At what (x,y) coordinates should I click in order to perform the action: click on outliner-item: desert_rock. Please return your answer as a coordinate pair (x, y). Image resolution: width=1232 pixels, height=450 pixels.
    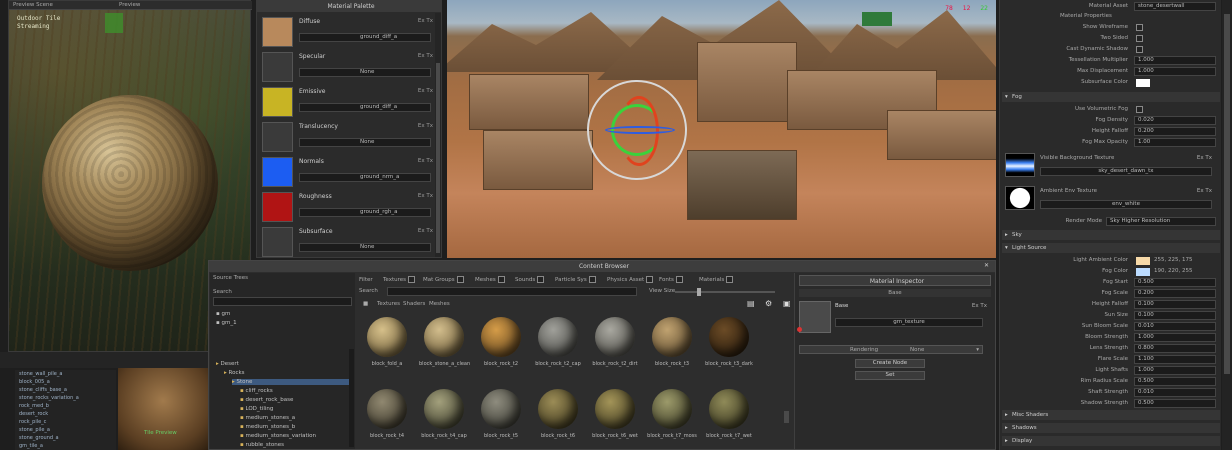
    Looking at the image, I should click on (33, 414).